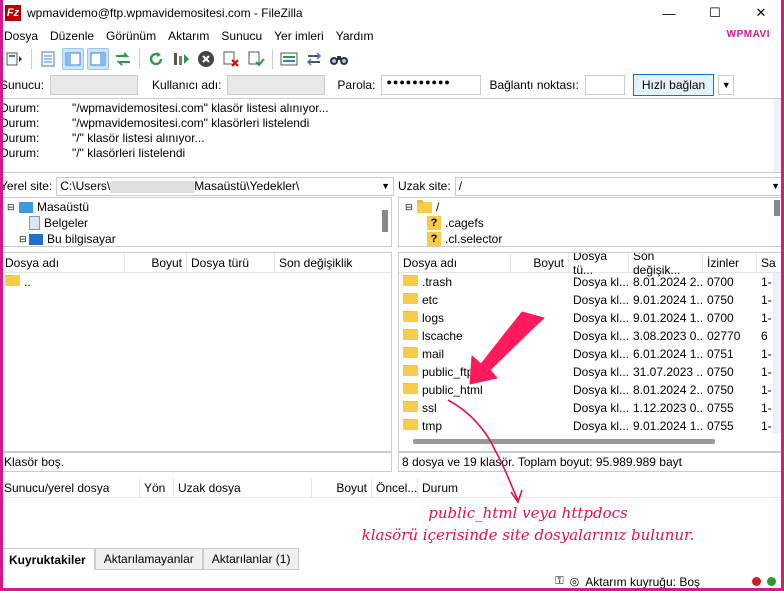 The image size is (784, 591). I want to click on arrow-pointer-icon, so click(507, 348).